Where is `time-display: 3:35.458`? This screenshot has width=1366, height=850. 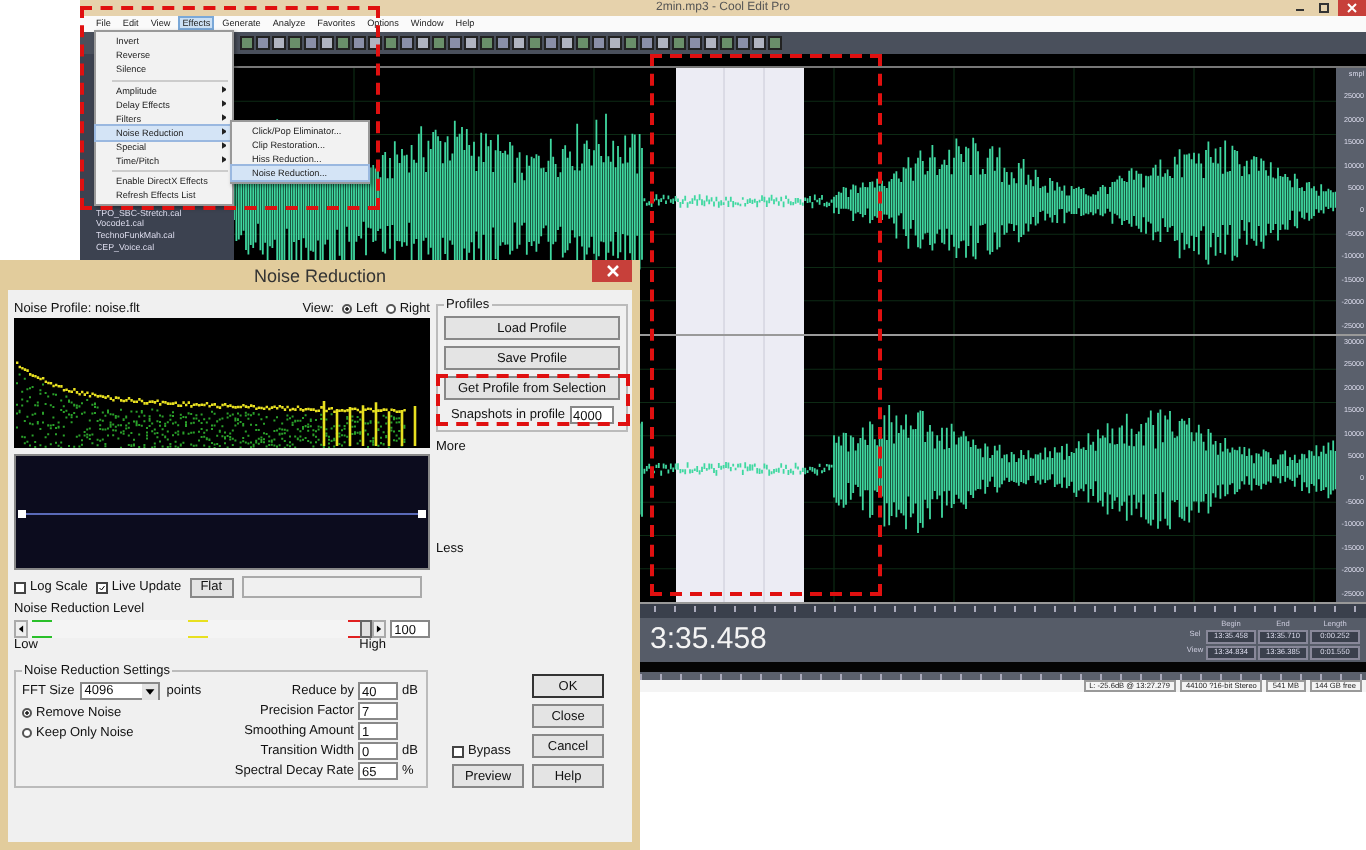 time-display: 3:35.458 is located at coordinates (708, 639).